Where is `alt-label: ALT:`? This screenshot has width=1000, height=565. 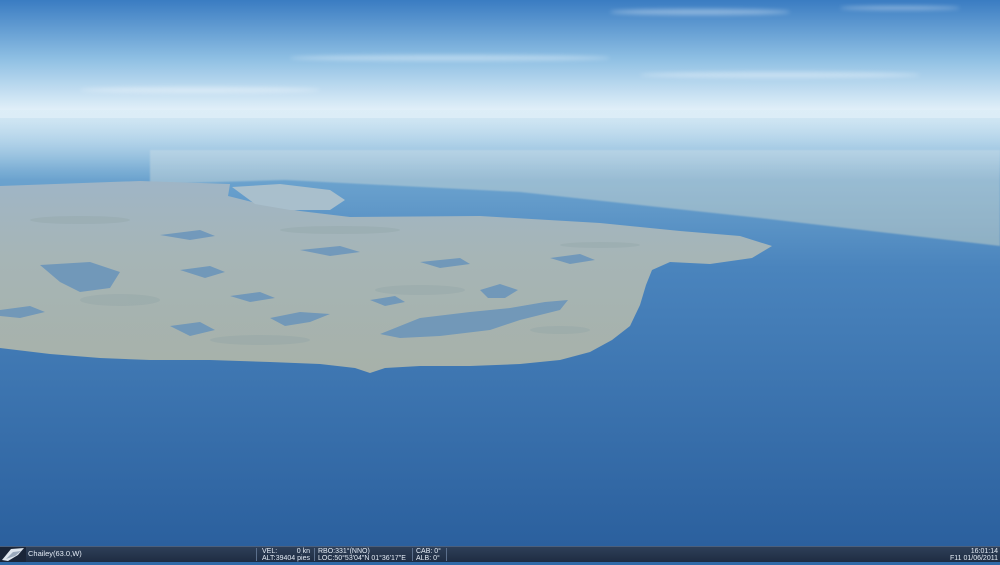 alt-label: ALT: is located at coordinates (269, 558).